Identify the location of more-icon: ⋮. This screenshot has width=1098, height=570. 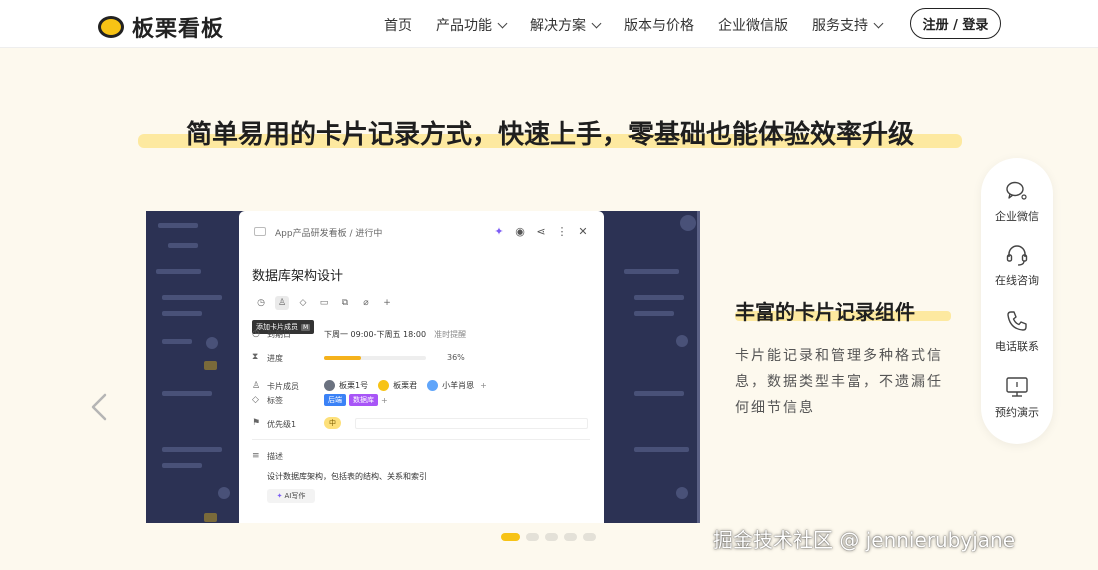
(562, 231).